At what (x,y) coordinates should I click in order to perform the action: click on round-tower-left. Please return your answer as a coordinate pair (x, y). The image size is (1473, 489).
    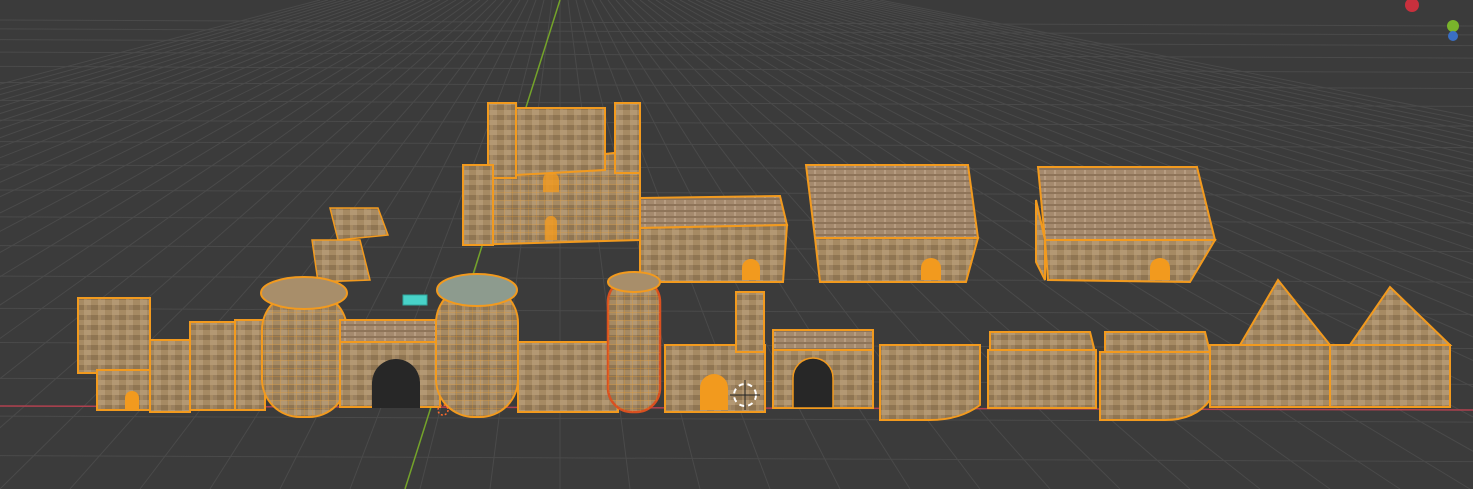
    Looking at the image, I should click on (304, 347).